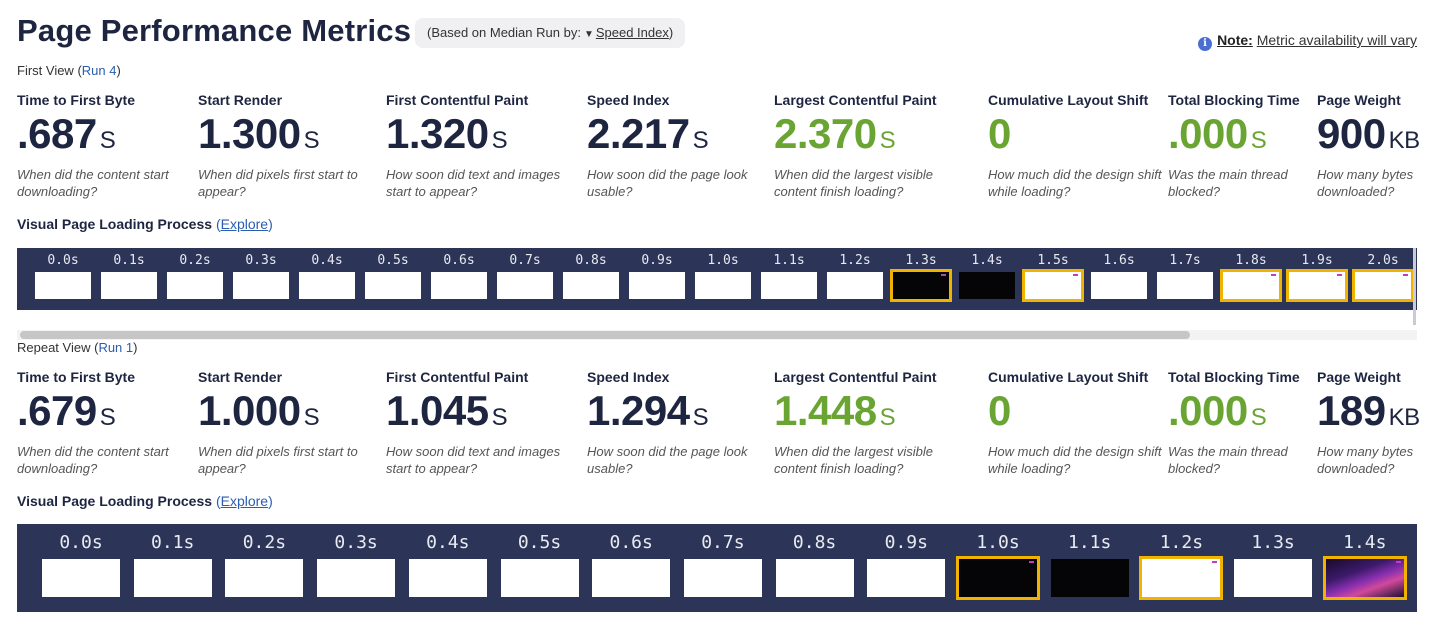 This screenshot has height=634, width=1433. I want to click on filmstrip-frame: 2.0s, so click(1383, 279).